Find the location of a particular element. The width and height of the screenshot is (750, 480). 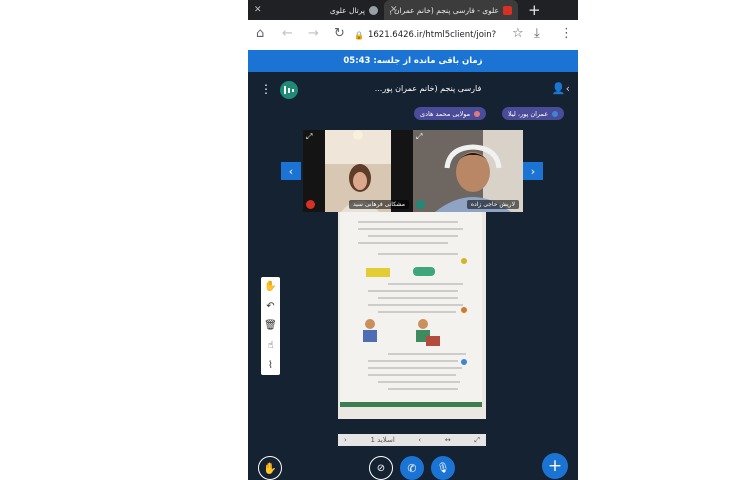

room-header: ⋮ فارسی پنجم (خانم عمران پور... 👤‹ is located at coordinates (413, 91).